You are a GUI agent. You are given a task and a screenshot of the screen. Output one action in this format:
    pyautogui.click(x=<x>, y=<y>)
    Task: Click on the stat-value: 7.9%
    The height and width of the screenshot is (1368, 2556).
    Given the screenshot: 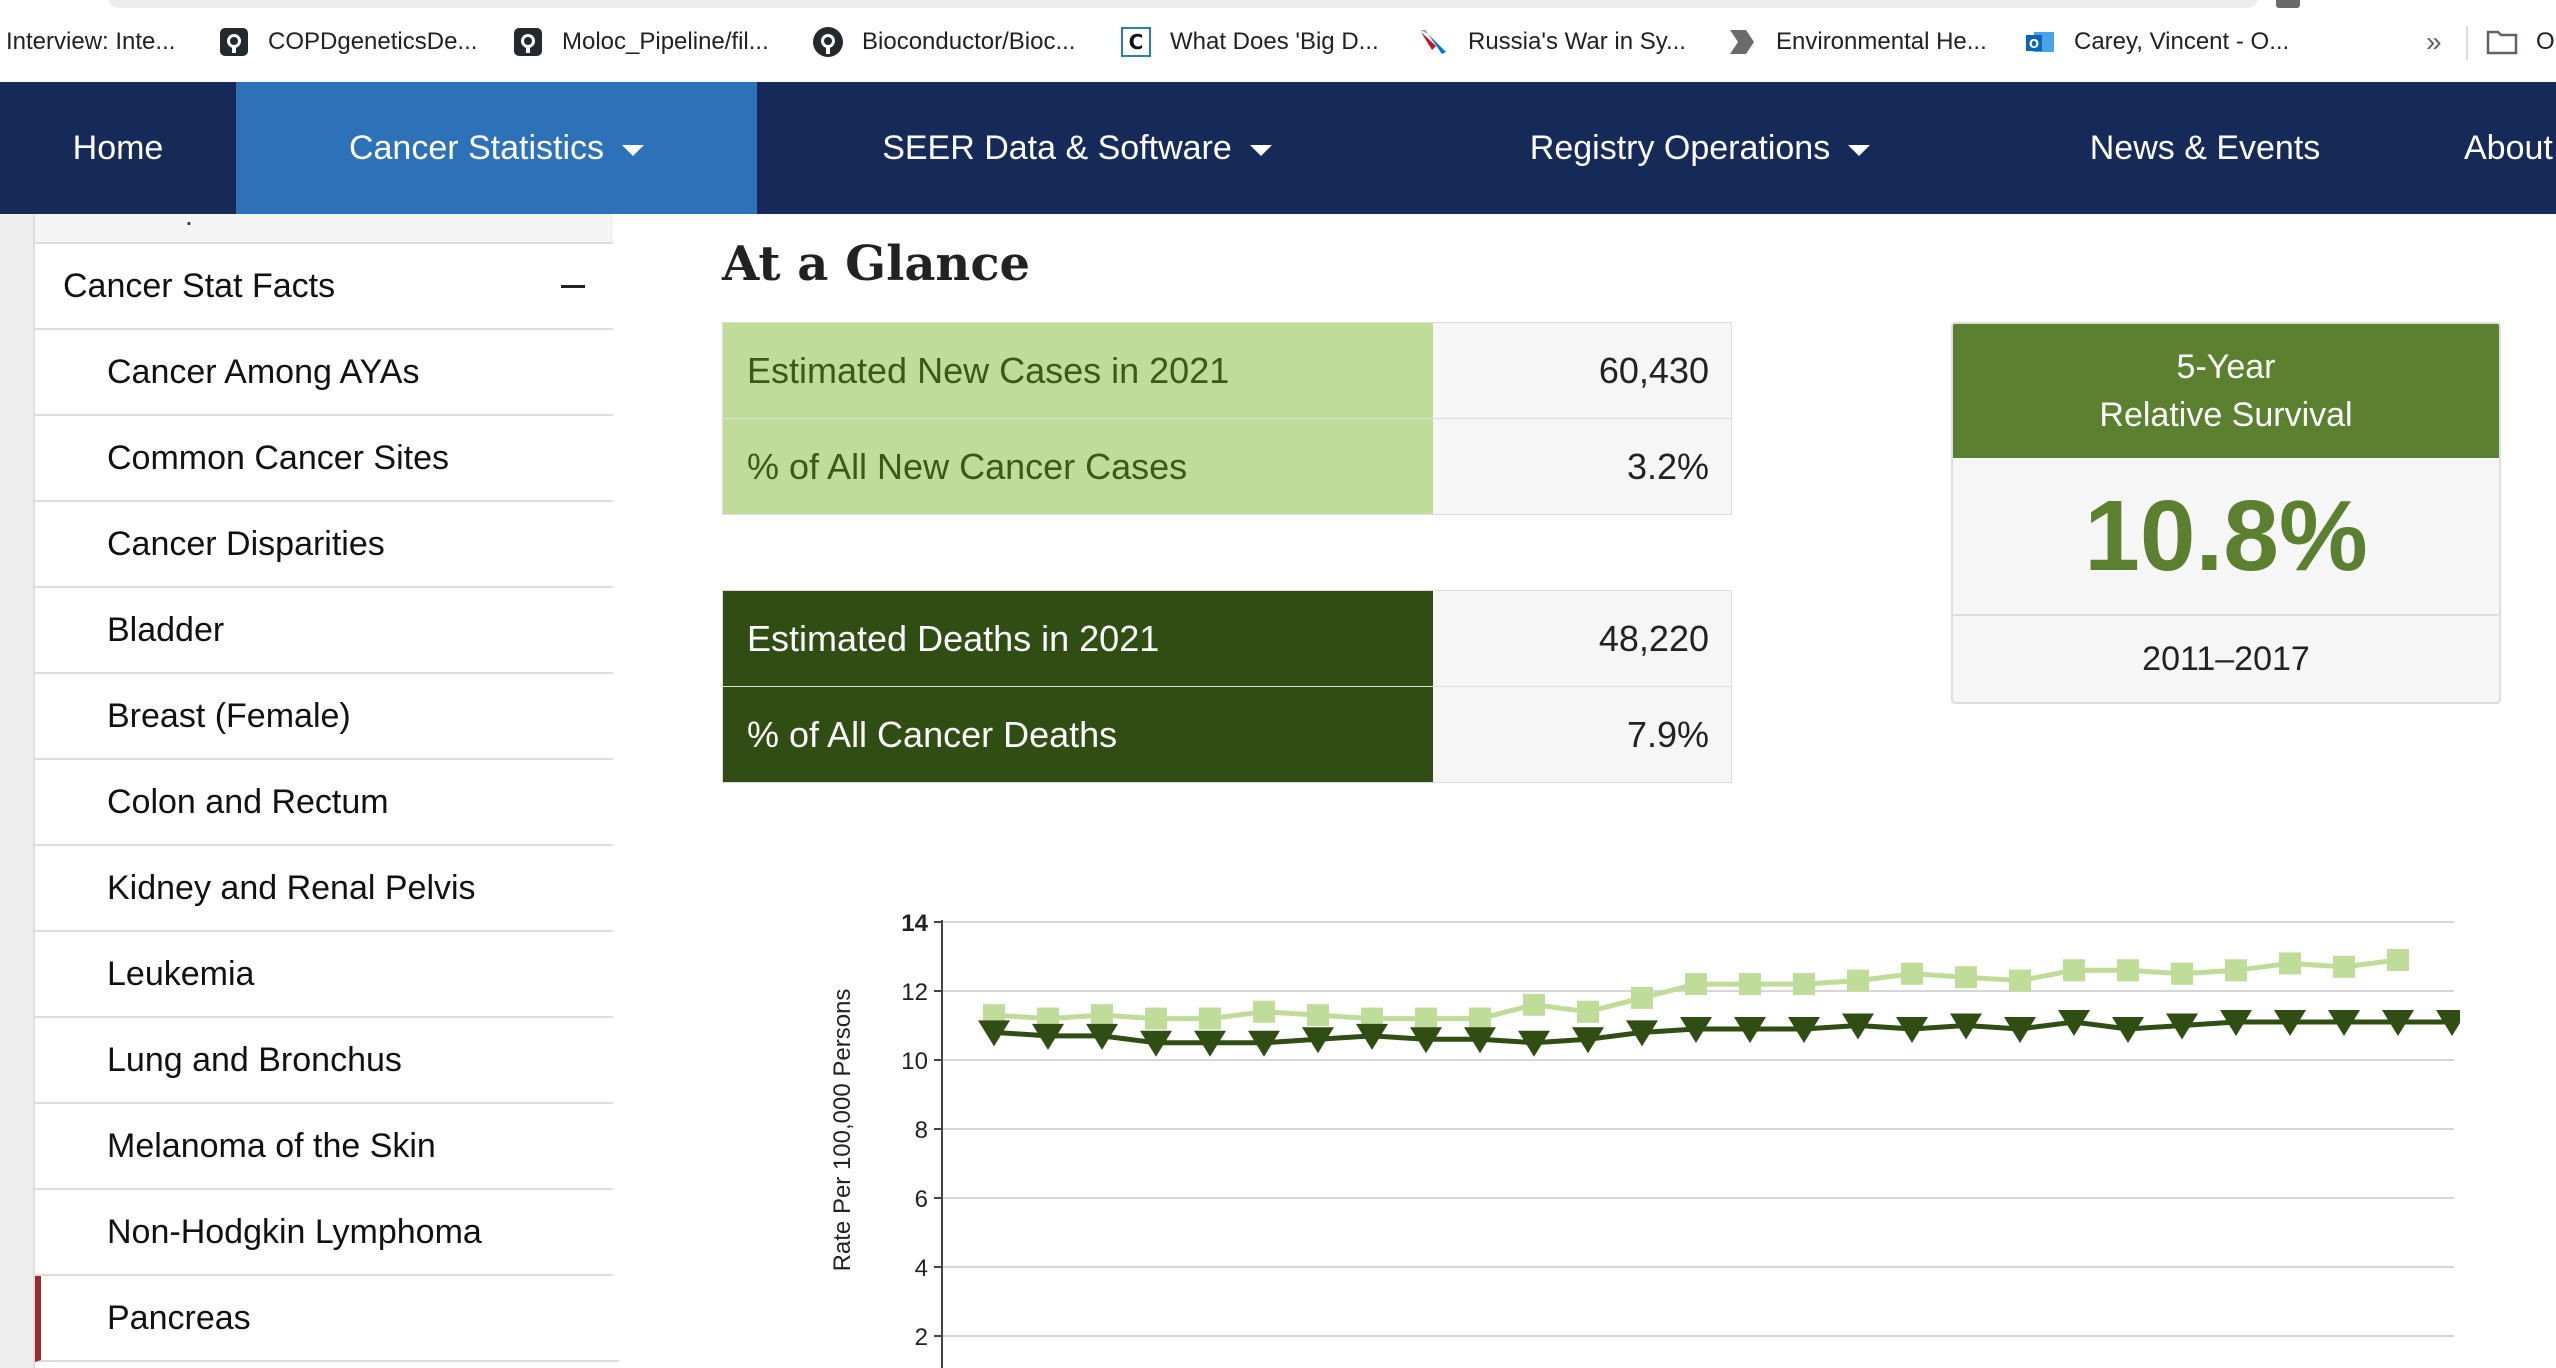 What is the action you would take?
    pyautogui.click(x=1667, y=734)
    